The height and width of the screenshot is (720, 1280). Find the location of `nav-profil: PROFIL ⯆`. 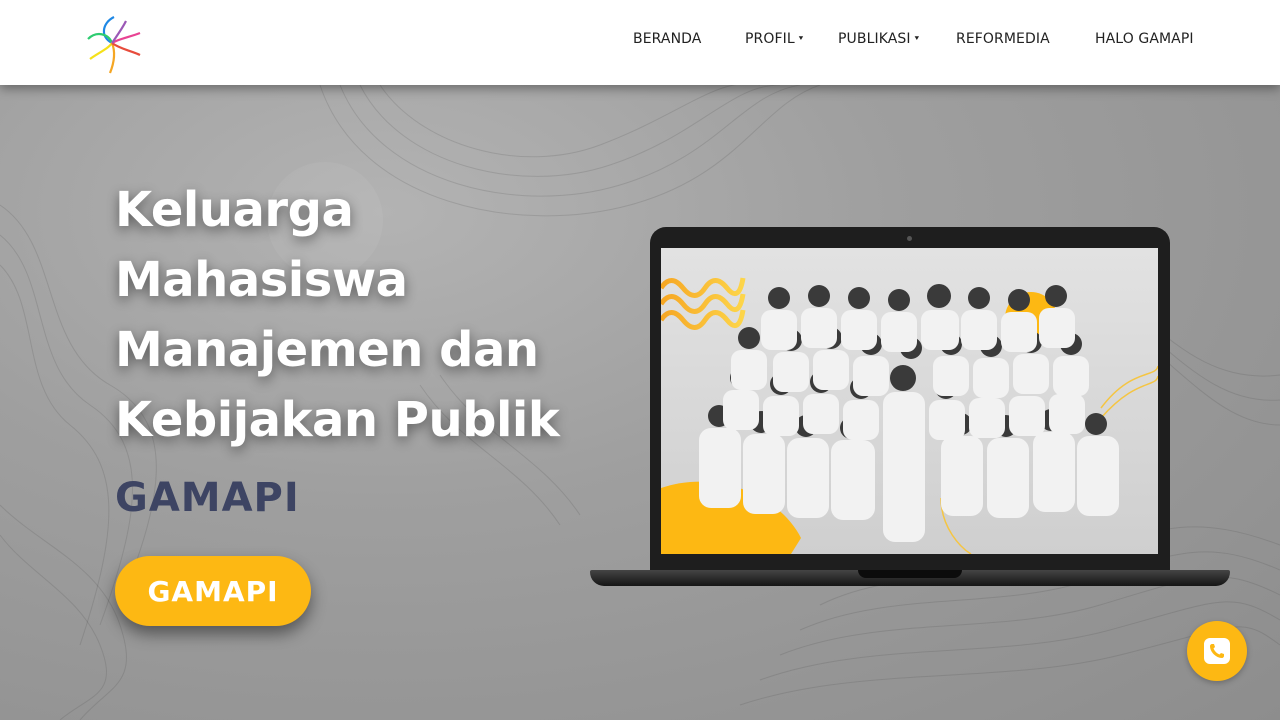

nav-profil: PROFIL ⯆ is located at coordinates (774, 39).